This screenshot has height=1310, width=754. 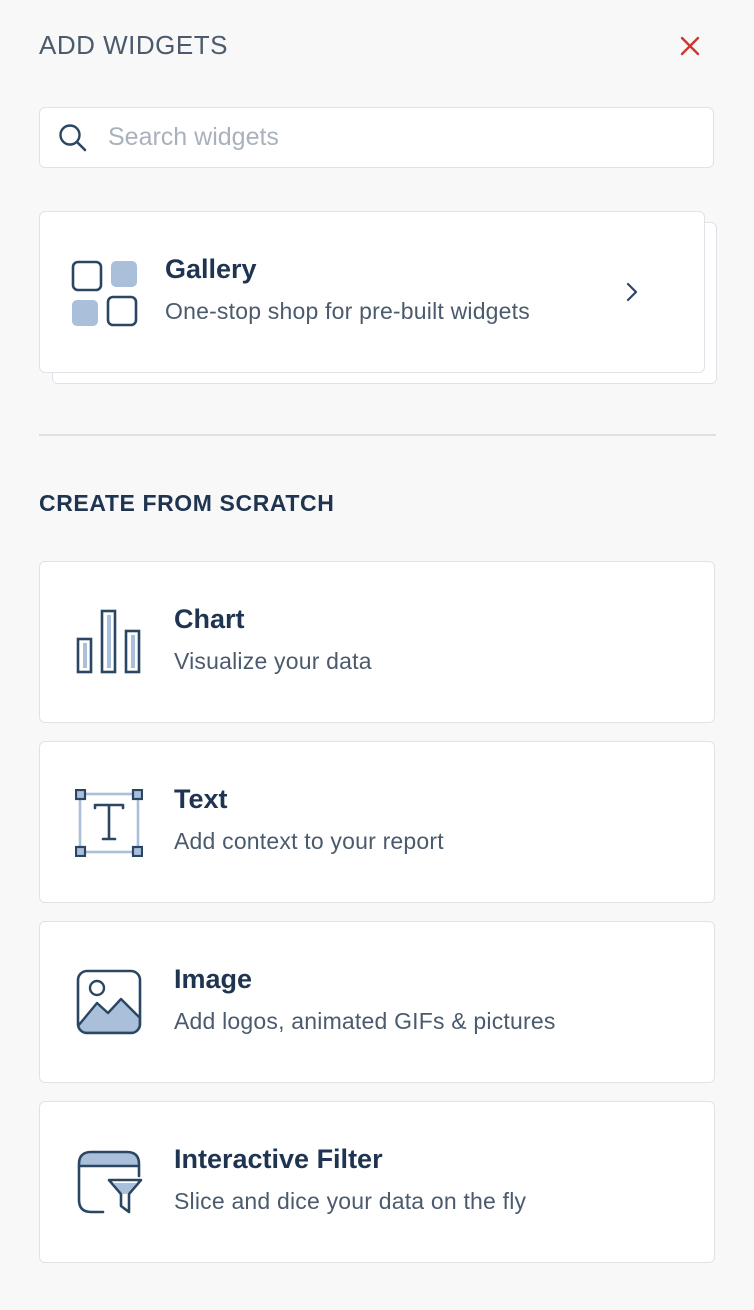 I want to click on panel-title: ADD WIDGETS, so click(x=133, y=45).